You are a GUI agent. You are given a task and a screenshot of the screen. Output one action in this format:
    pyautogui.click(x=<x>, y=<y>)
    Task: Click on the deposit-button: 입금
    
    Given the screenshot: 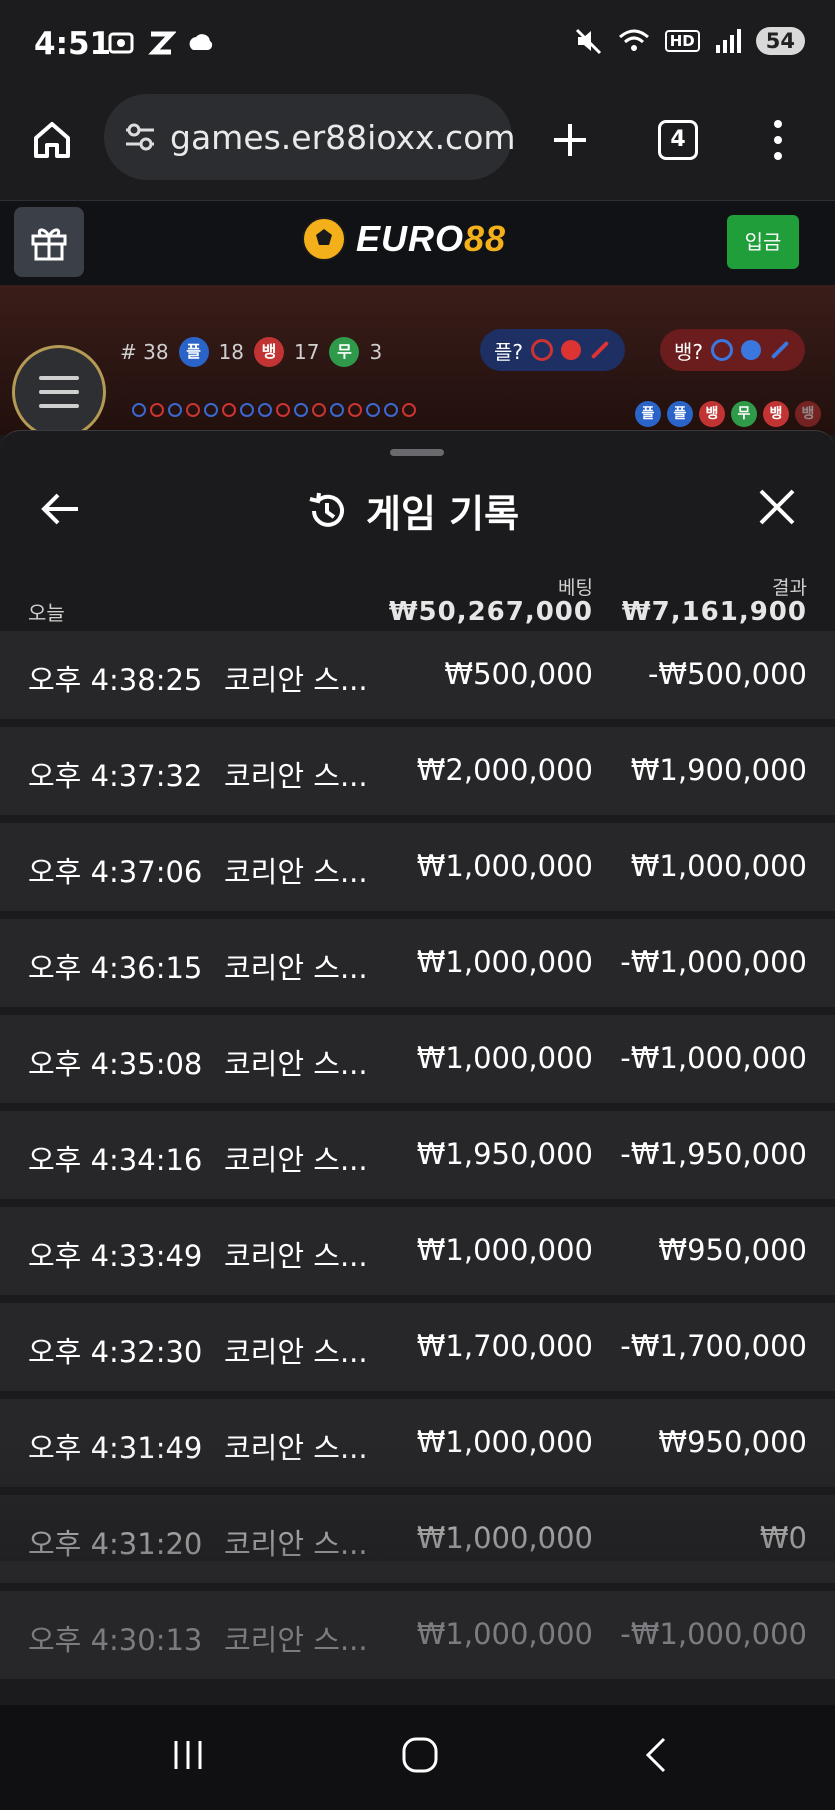 What is the action you would take?
    pyautogui.click(x=763, y=242)
    